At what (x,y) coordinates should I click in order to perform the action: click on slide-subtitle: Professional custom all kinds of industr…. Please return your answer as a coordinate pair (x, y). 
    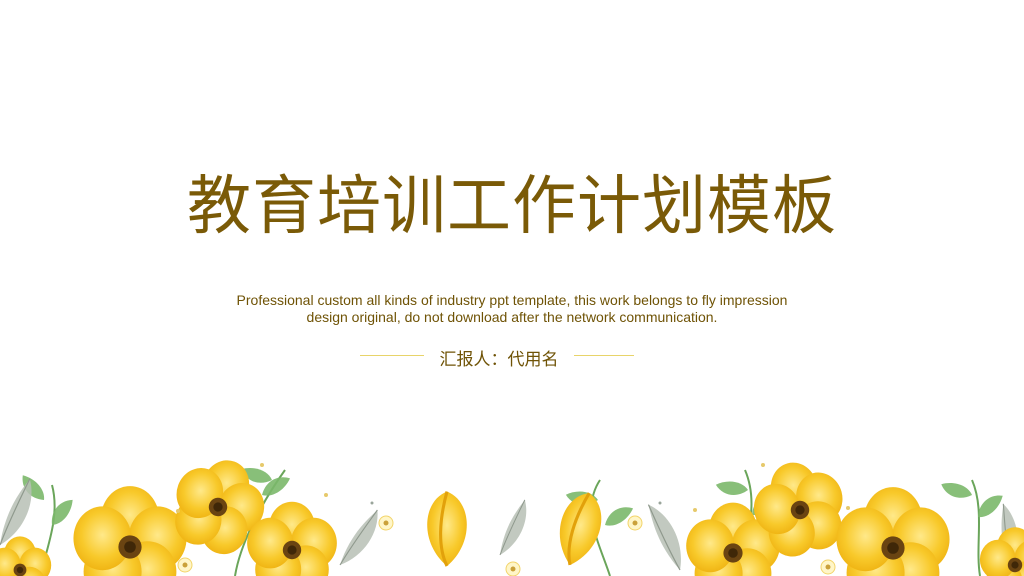
    Looking at the image, I should click on (512, 308).